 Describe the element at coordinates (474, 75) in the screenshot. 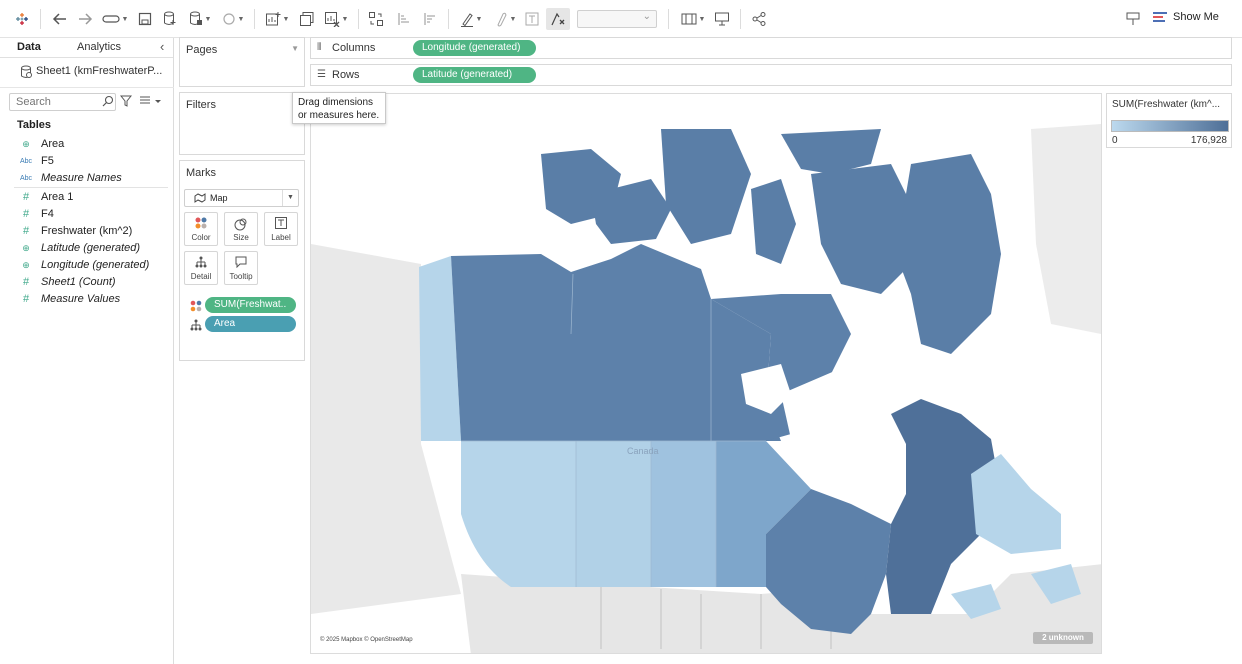

I see `rows-pill-latitude: Latitude (generated)` at that location.